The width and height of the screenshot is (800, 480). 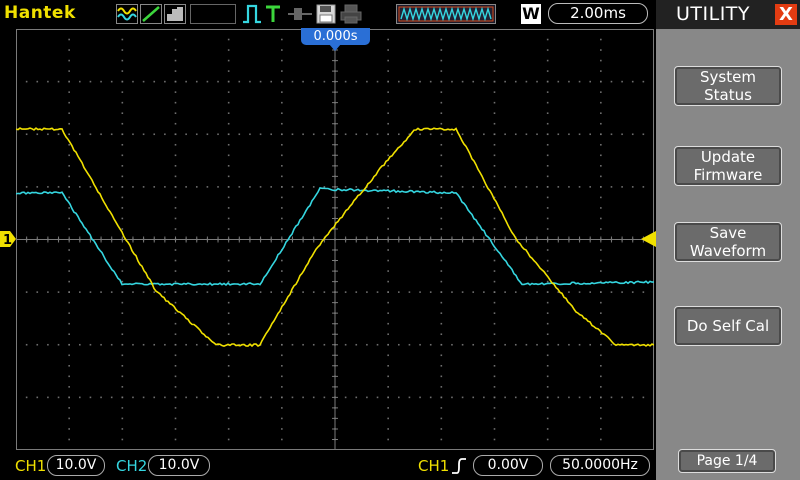 What do you see at coordinates (433, 466) in the screenshot?
I see `trigger-source-label: CH1` at bounding box center [433, 466].